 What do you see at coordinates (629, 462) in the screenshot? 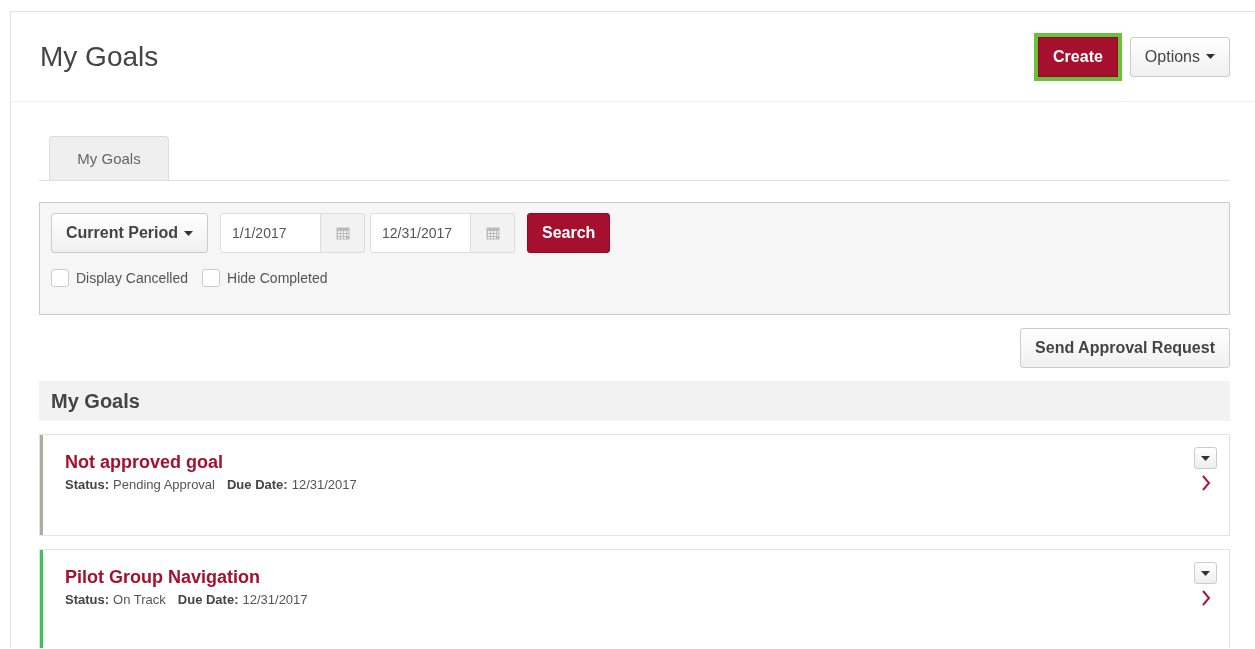
I see `goal-title-link: Not approved goal` at bounding box center [629, 462].